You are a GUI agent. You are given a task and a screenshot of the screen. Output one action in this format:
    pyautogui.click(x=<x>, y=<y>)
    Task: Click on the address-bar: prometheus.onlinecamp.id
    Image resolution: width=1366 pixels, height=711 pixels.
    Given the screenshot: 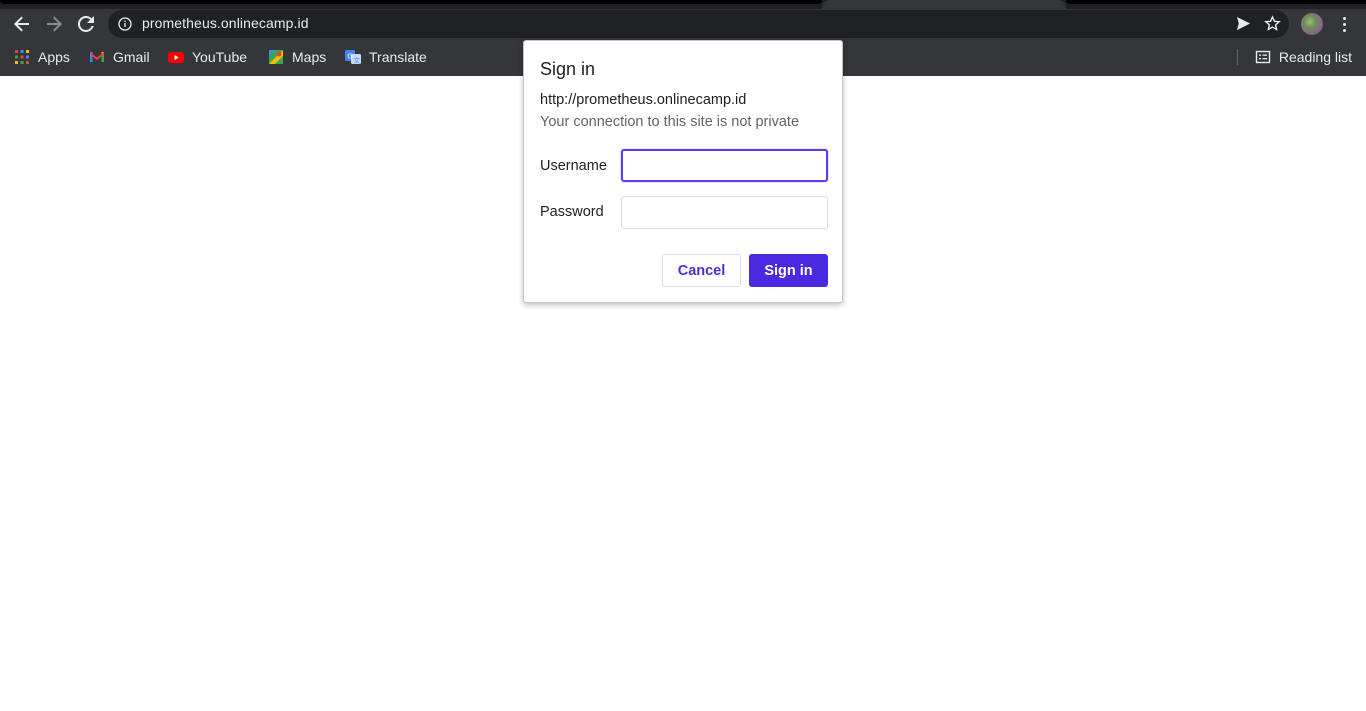 What is the action you would take?
    pyautogui.click(x=698, y=24)
    